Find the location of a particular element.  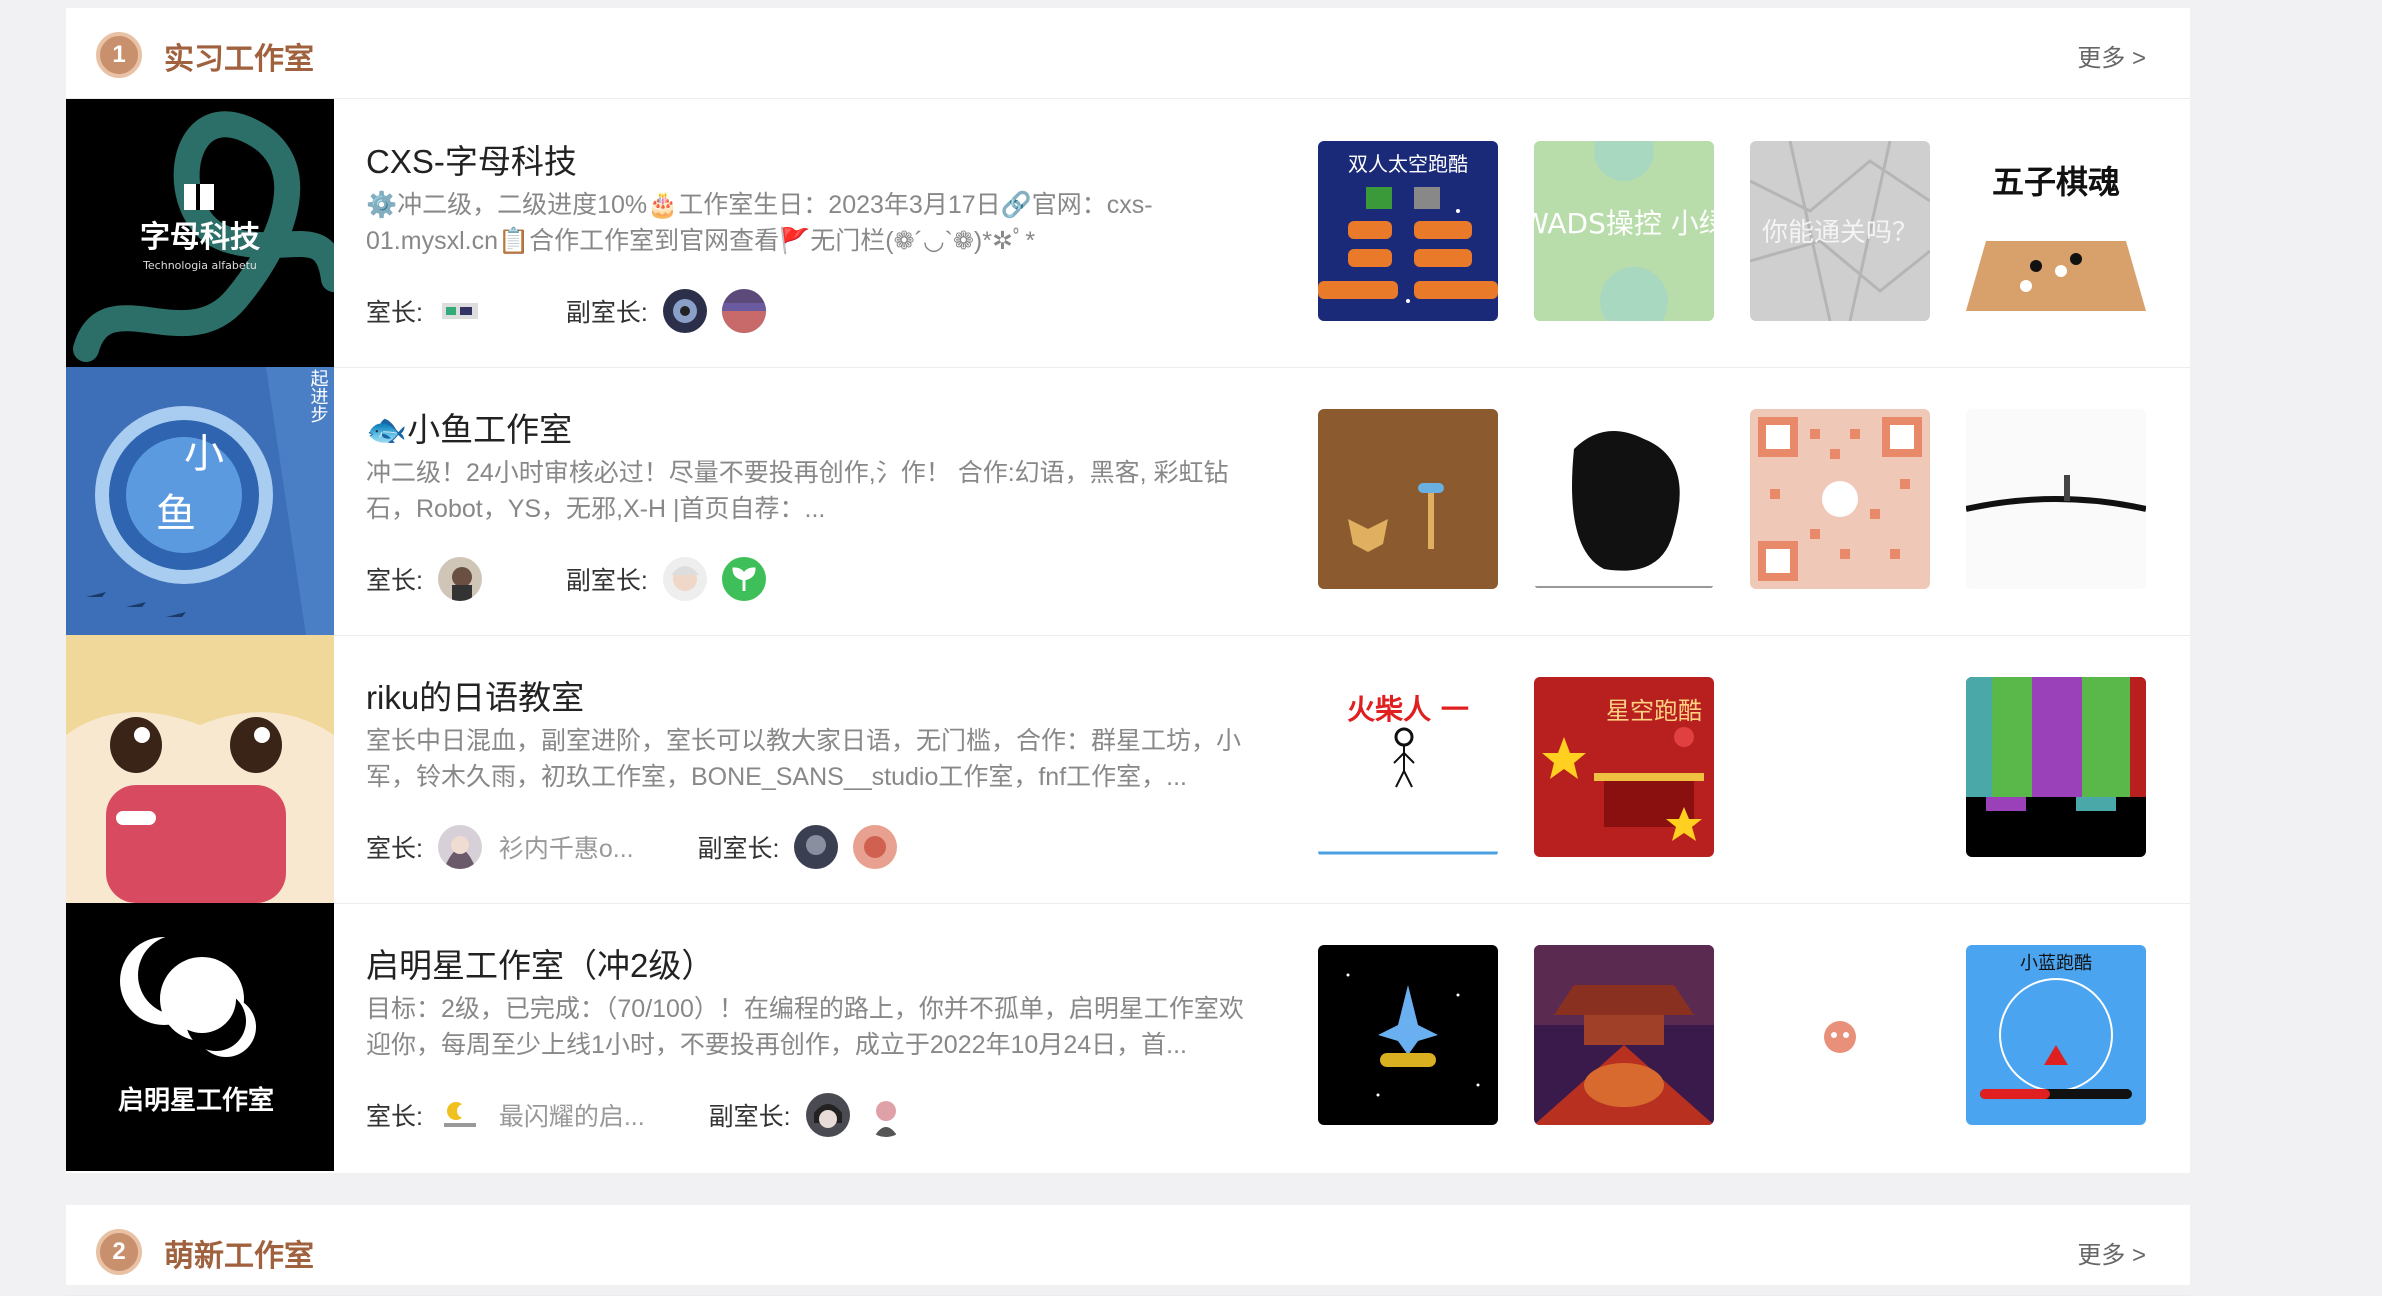

studio-name: riku的日语教室 is located at coordinates (475, 695).